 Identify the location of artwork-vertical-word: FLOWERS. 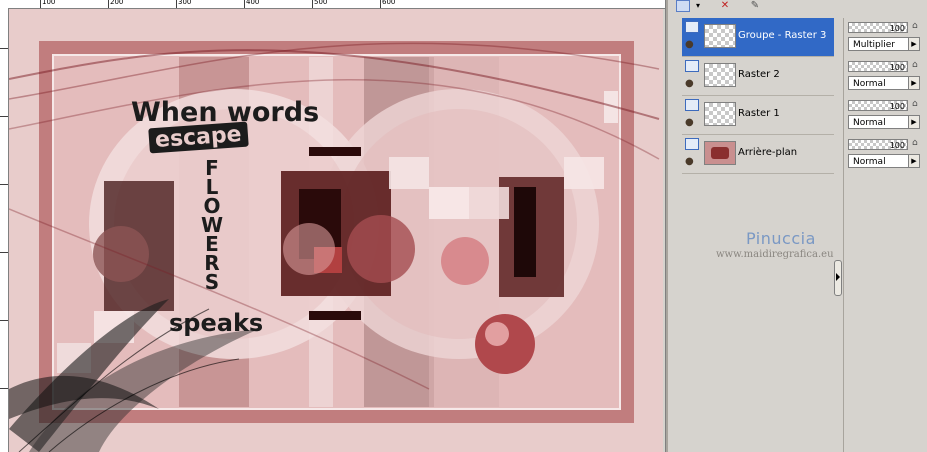
(212, 225).